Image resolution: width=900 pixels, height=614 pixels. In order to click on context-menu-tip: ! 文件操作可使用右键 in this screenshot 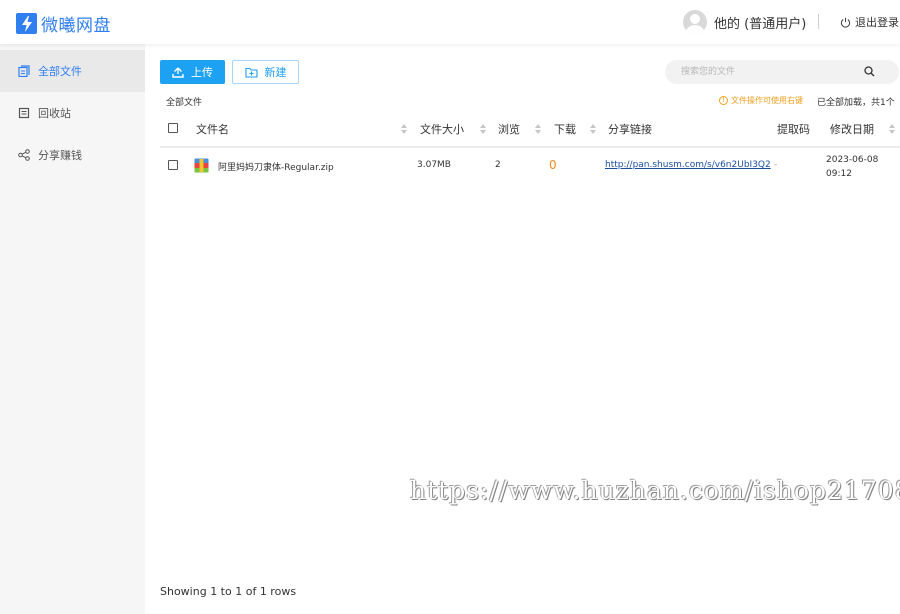, I will do `click(761, 100)`.